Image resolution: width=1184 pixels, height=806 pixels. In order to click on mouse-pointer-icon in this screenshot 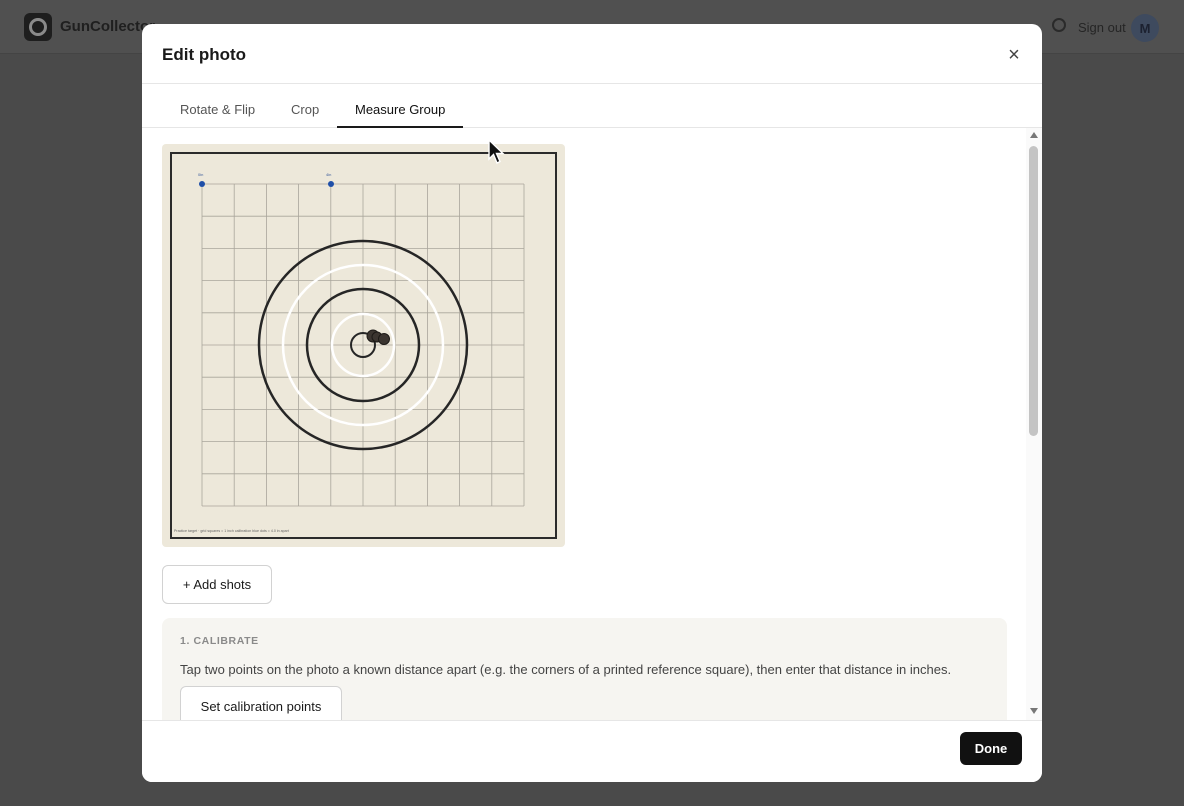, I will do `click(496, 151)`.